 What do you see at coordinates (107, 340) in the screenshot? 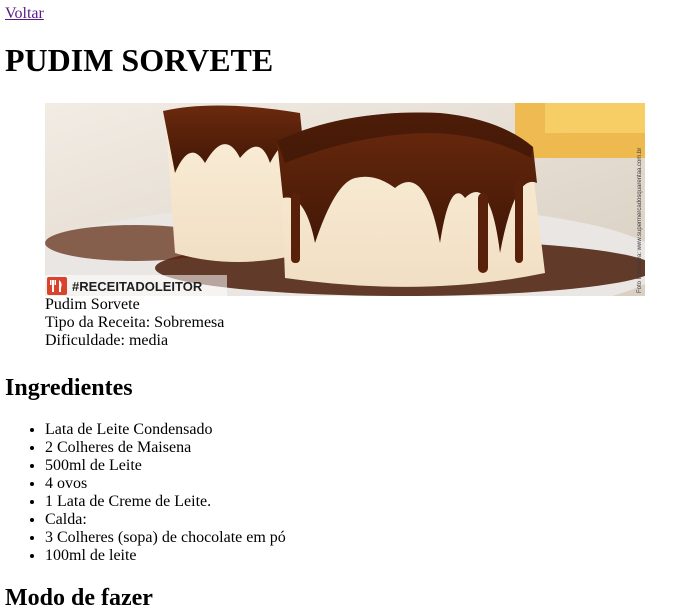
I see `recipe-difficulty: Dificuldade: media` at bounding box center [107, 340].